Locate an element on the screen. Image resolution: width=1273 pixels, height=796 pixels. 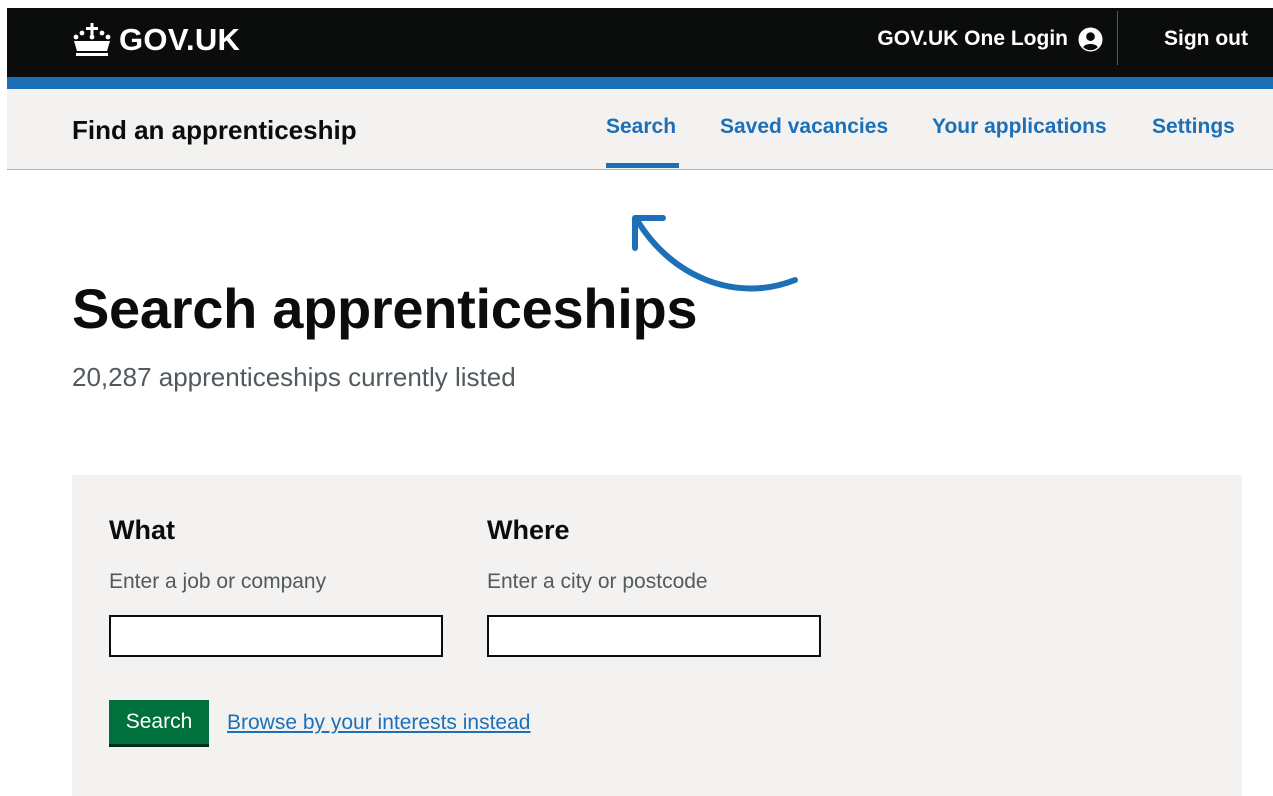
header-accent-bar is located at coordinates (640, 83).